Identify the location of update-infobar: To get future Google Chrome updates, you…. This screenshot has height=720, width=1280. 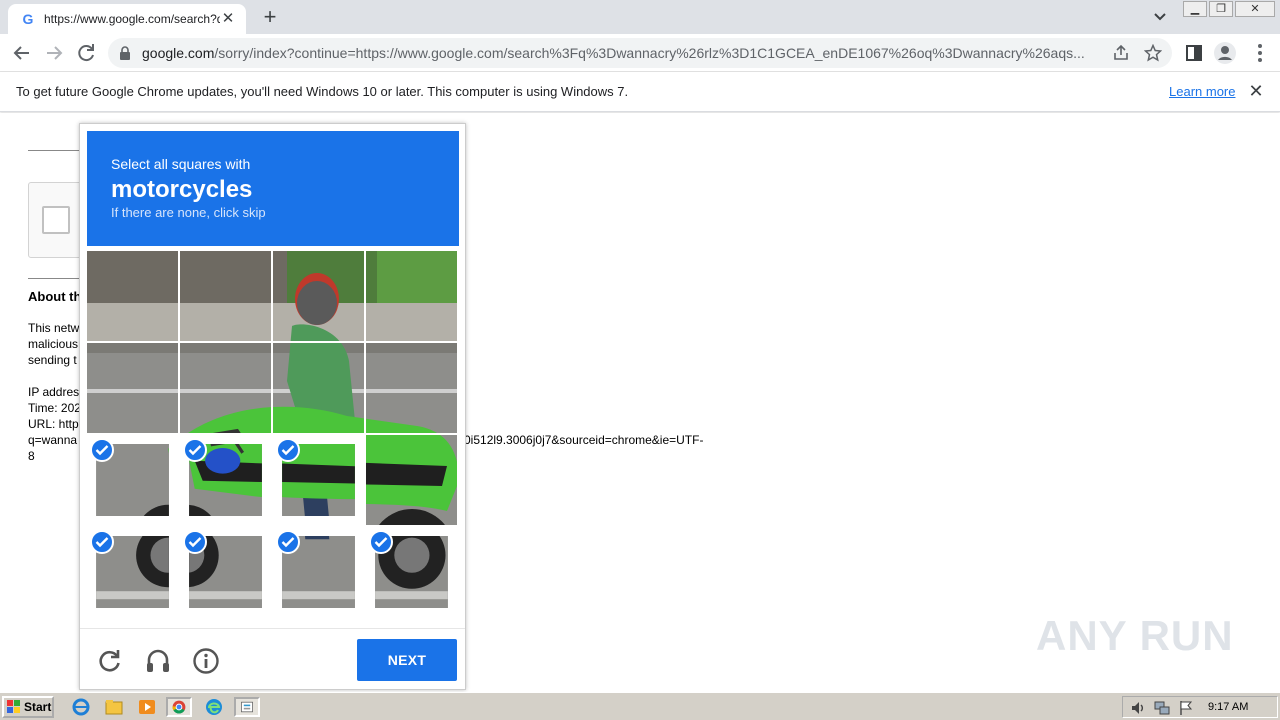
(640, 92).